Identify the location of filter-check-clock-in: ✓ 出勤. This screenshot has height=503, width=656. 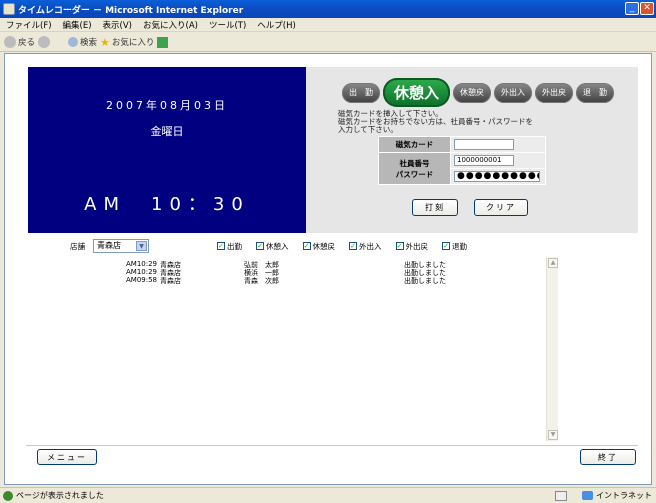
(229, 246).